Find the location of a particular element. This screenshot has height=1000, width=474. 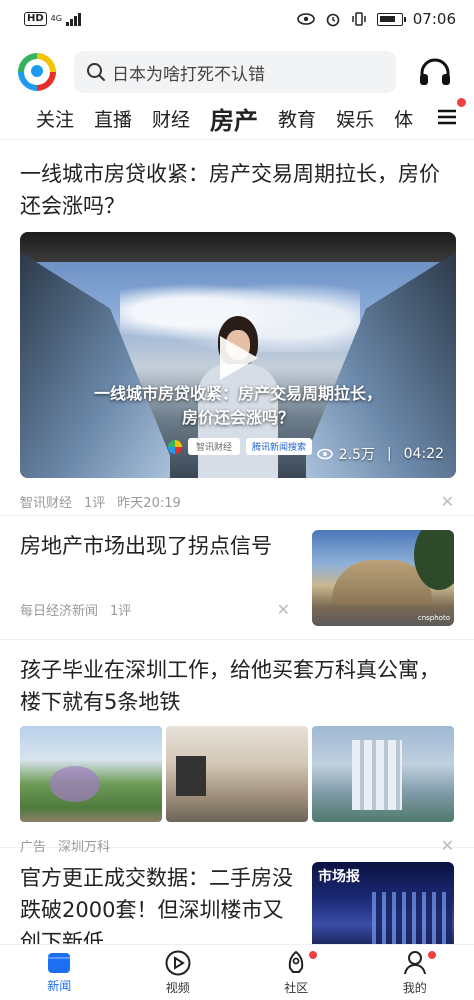

community-icon is located at coordinates (296, 961).